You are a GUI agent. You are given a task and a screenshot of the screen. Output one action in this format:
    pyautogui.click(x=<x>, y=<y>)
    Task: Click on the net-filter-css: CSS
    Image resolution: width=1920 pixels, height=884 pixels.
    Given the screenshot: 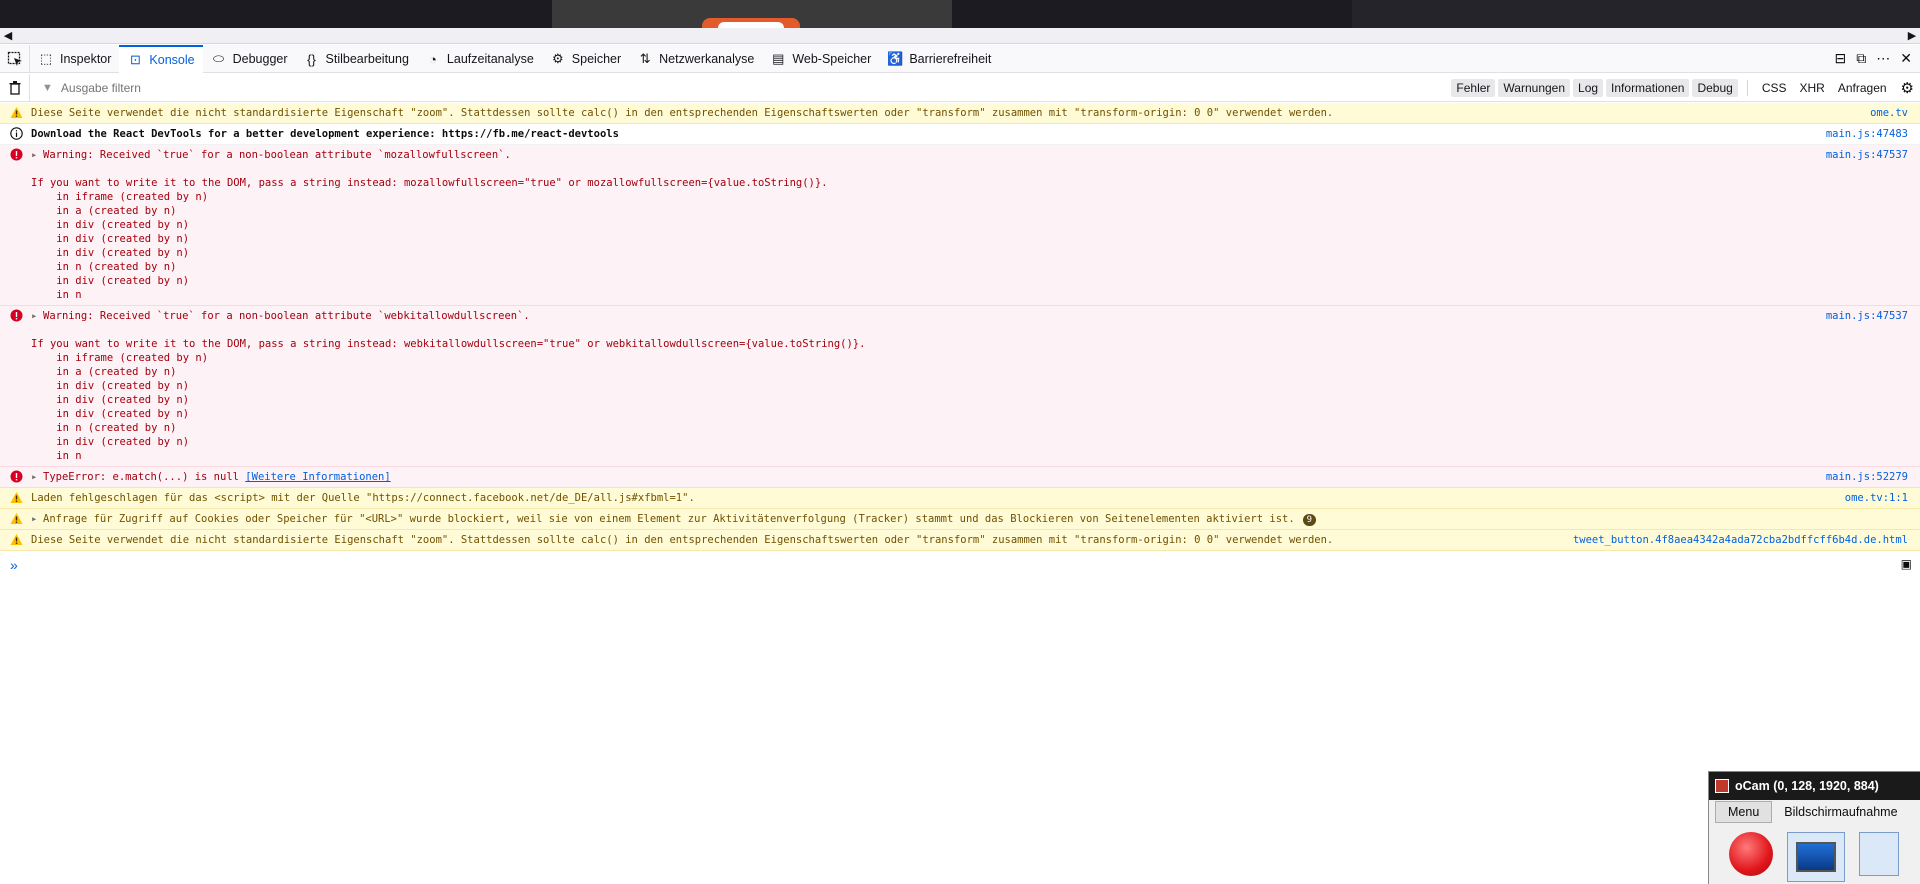 What is the action you would take?
    pyautogui.click(x=1774, y=88)
    